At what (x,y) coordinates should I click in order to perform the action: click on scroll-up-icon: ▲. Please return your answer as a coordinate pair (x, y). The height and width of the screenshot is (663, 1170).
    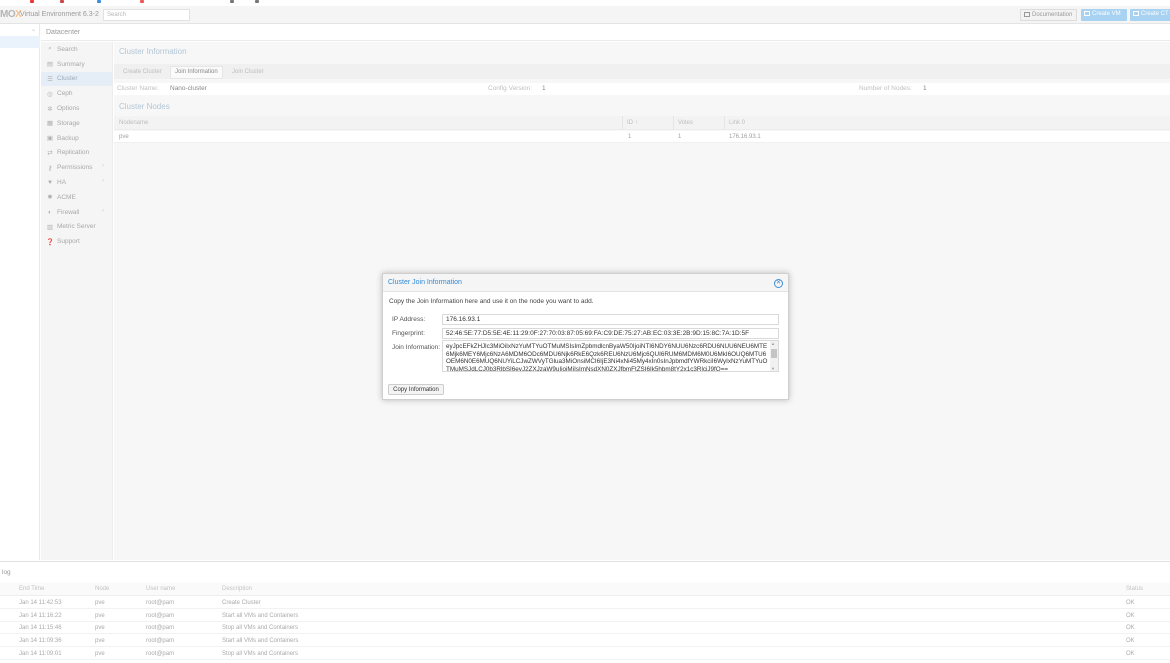
    Looking at the image, I should click on (773, 343).